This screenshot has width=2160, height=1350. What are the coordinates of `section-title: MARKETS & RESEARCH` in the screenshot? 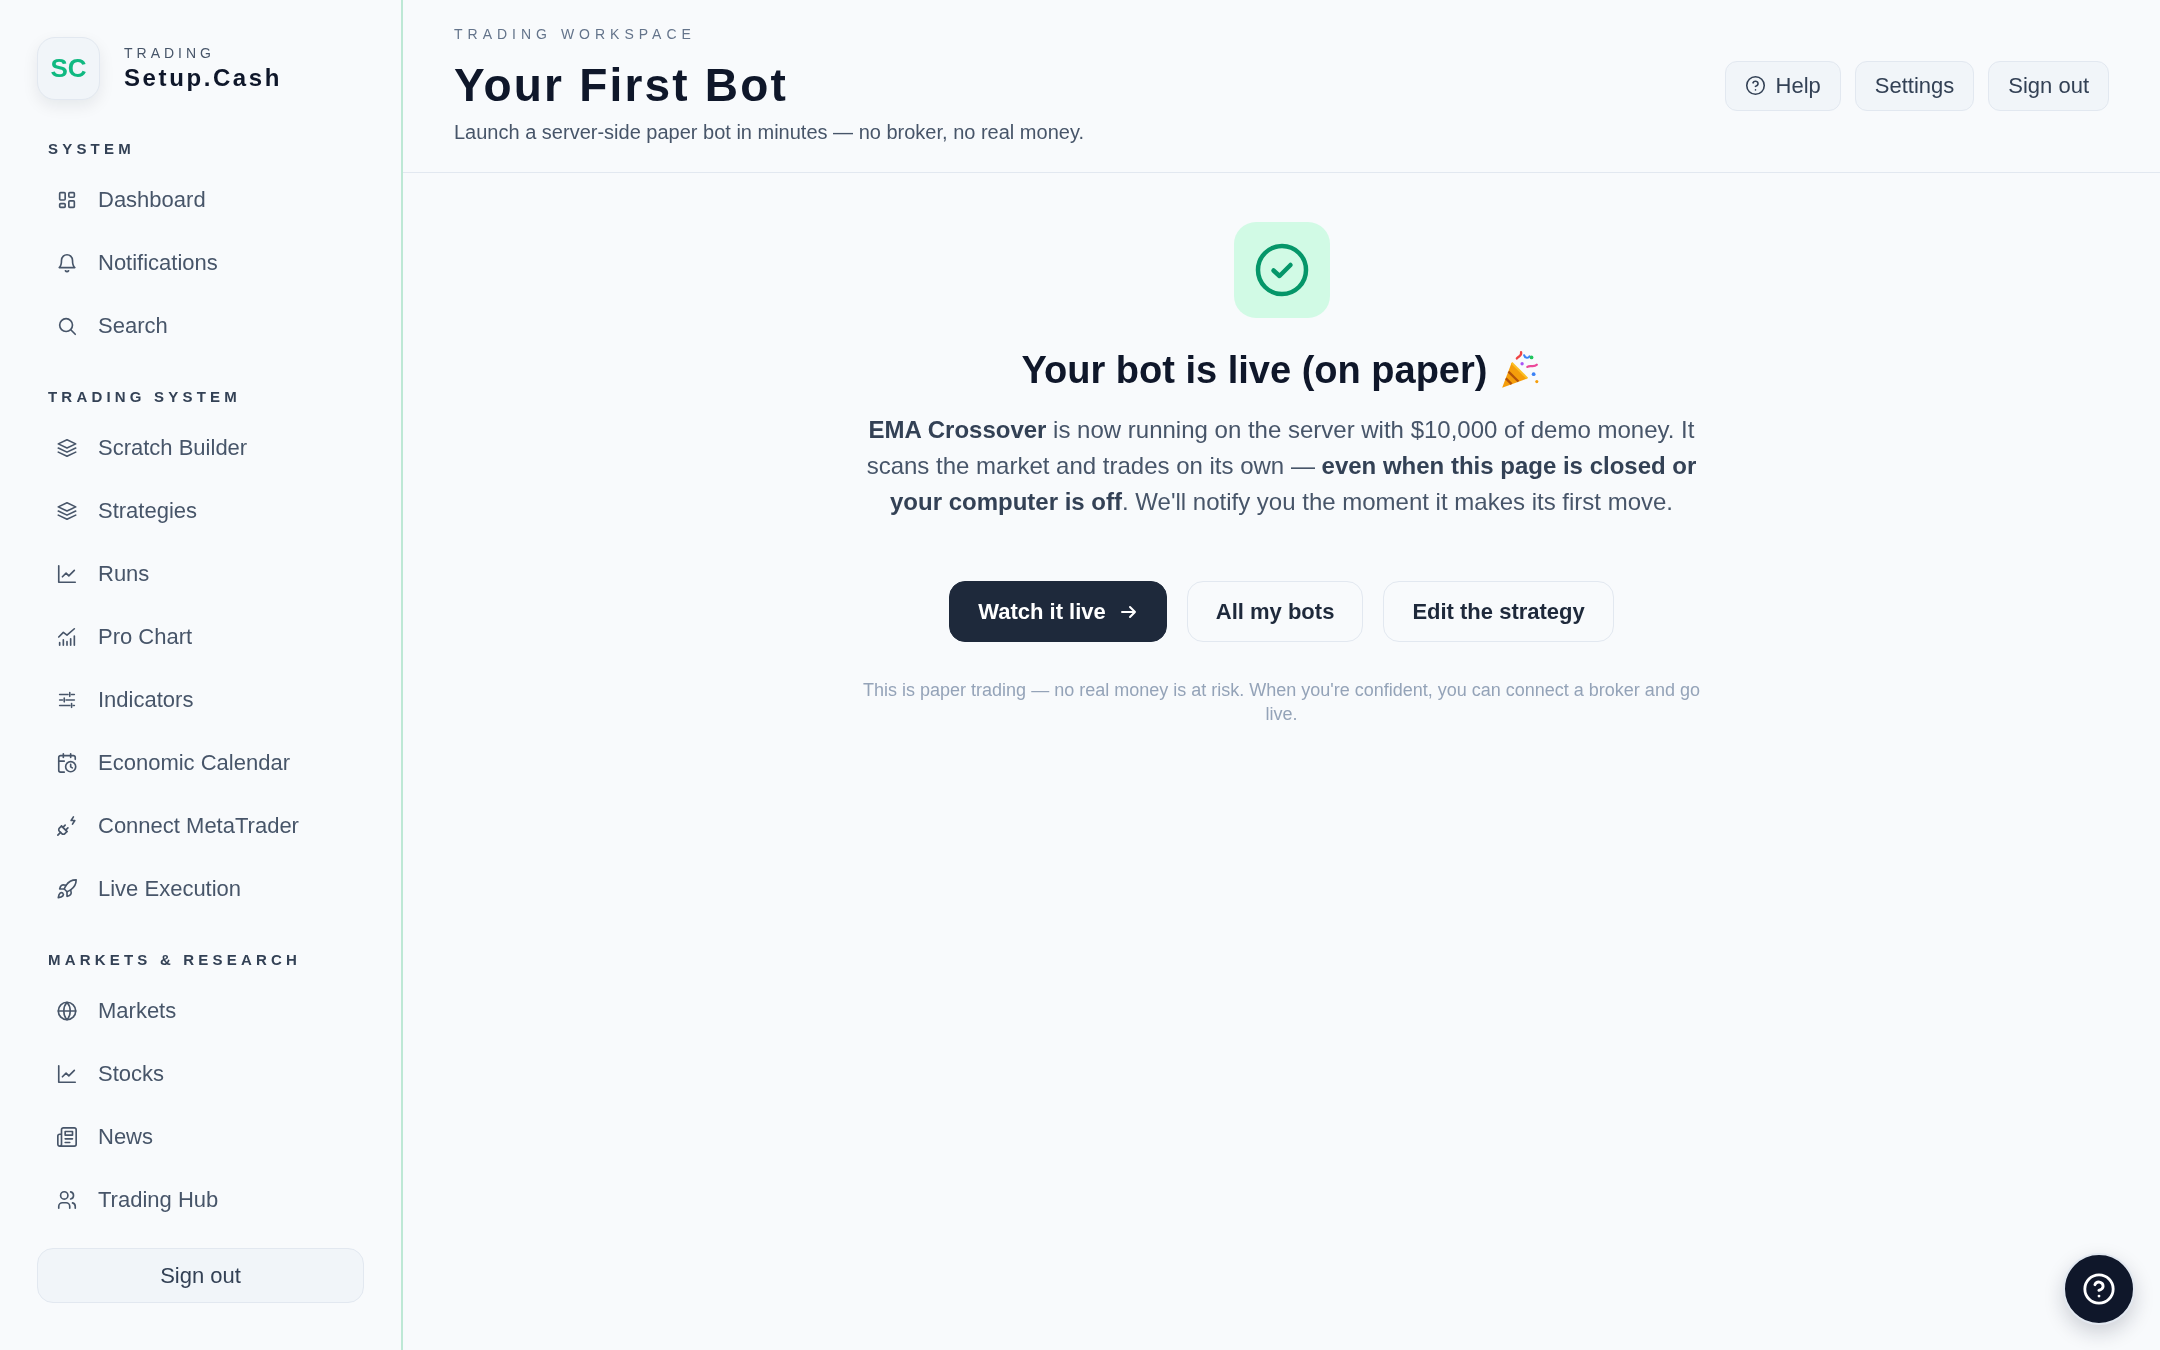 It's located at (175, 960).